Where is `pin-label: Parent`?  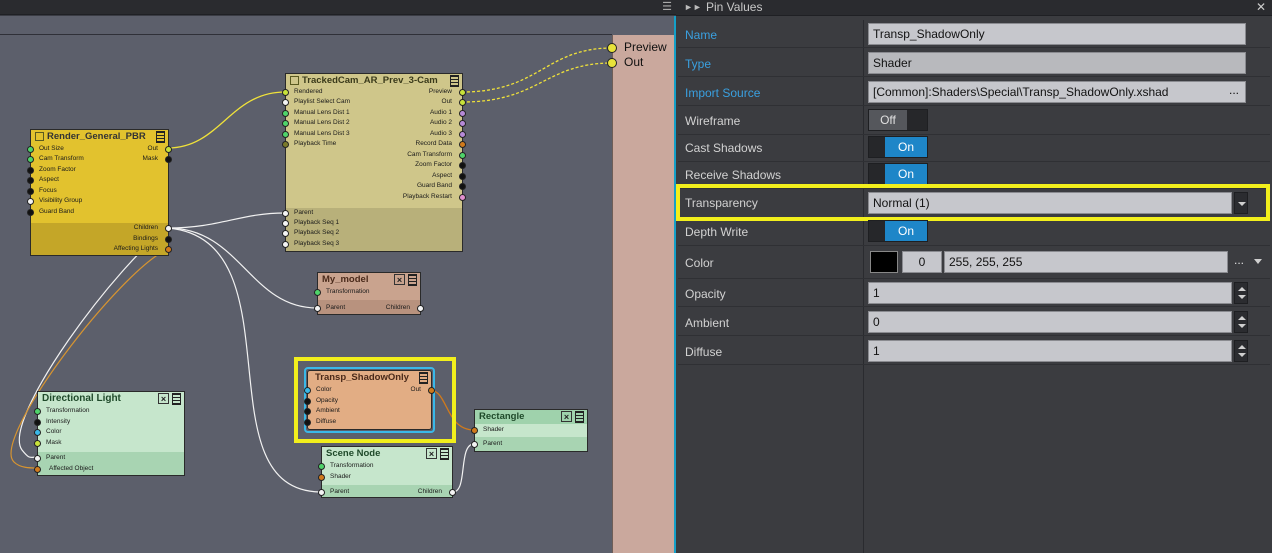 pin-label: Parent is located at coordinates (340, 491).